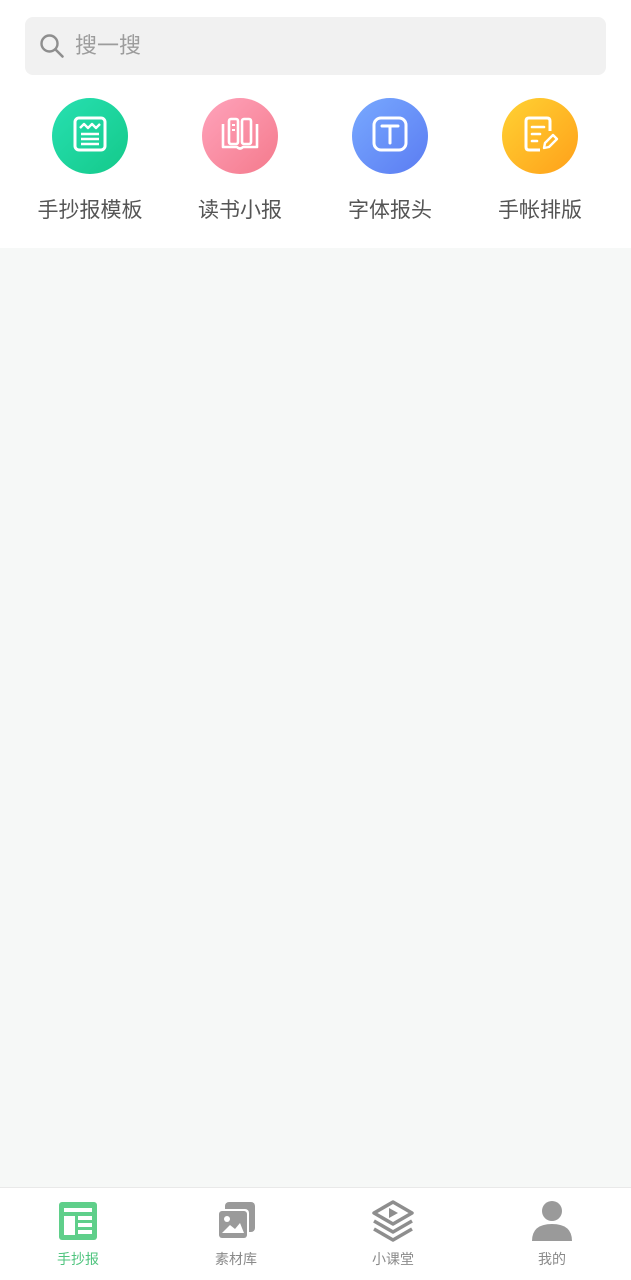 The height and width of the screenshot is (1280, 631). I want to click on tab-classroom: 小课堂, so click(393, 1234).